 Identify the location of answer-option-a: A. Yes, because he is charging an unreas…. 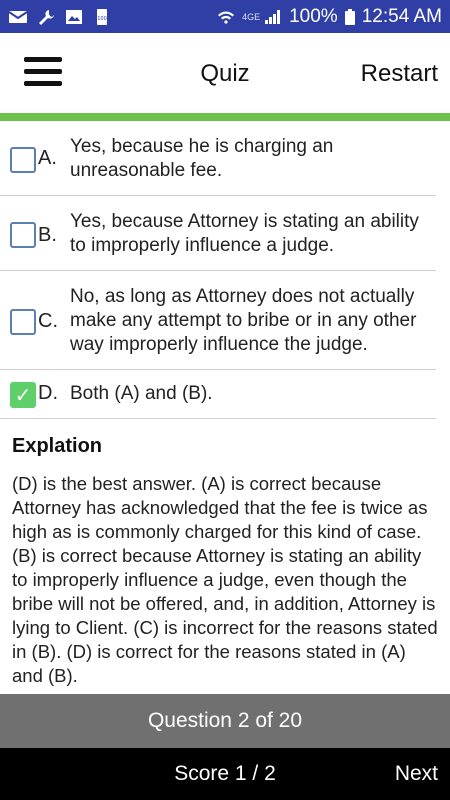
(218, 158).